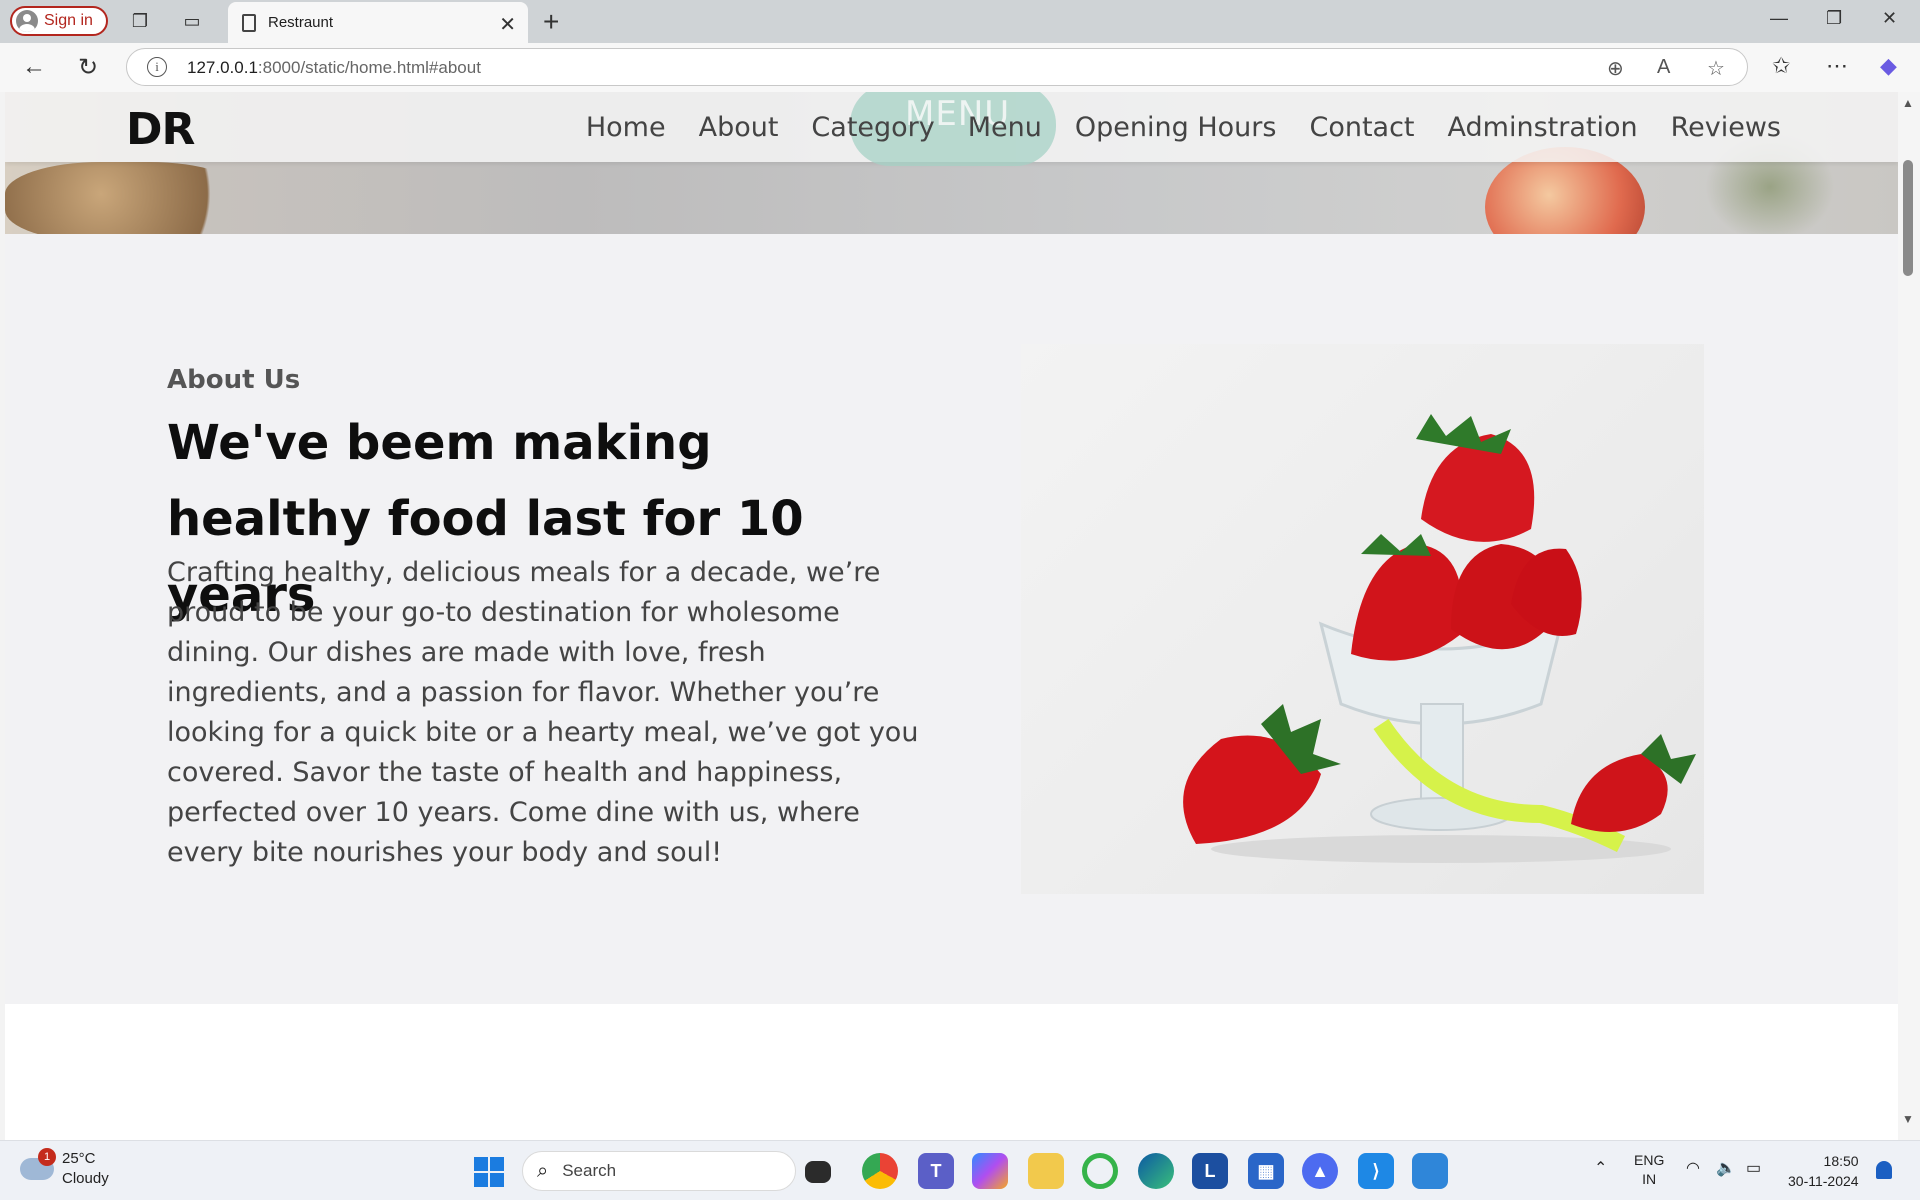 This screenshot has height=1200, width=1920. What do you see at coordinates (739, 127) in the screenshot?
I see `nav-about: About` at bounding box center [739, 127].